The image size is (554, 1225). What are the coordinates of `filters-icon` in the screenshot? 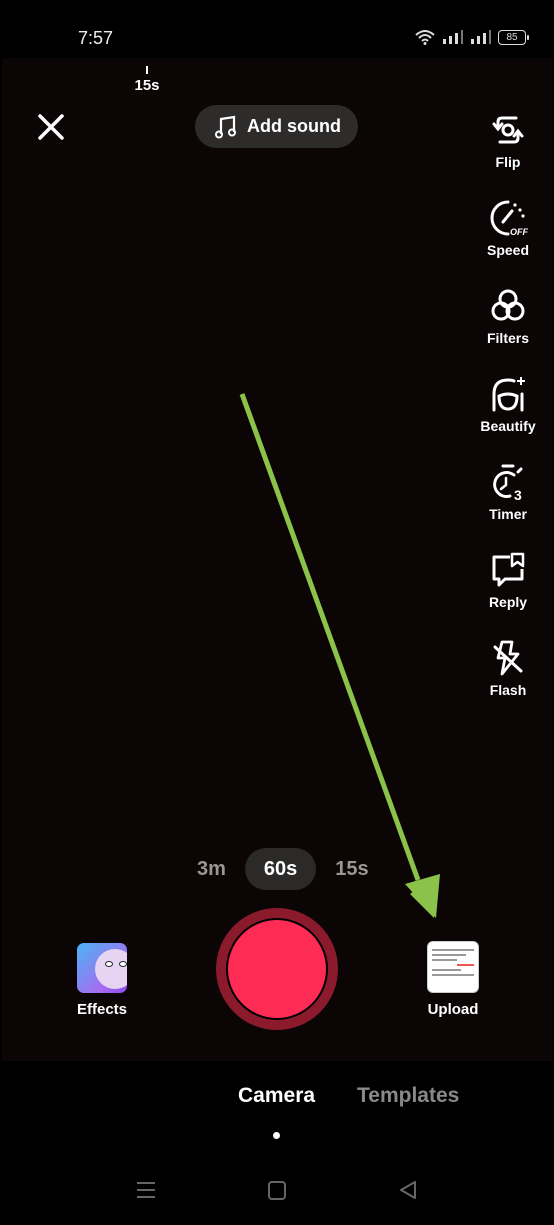 It's located at (508, 305).